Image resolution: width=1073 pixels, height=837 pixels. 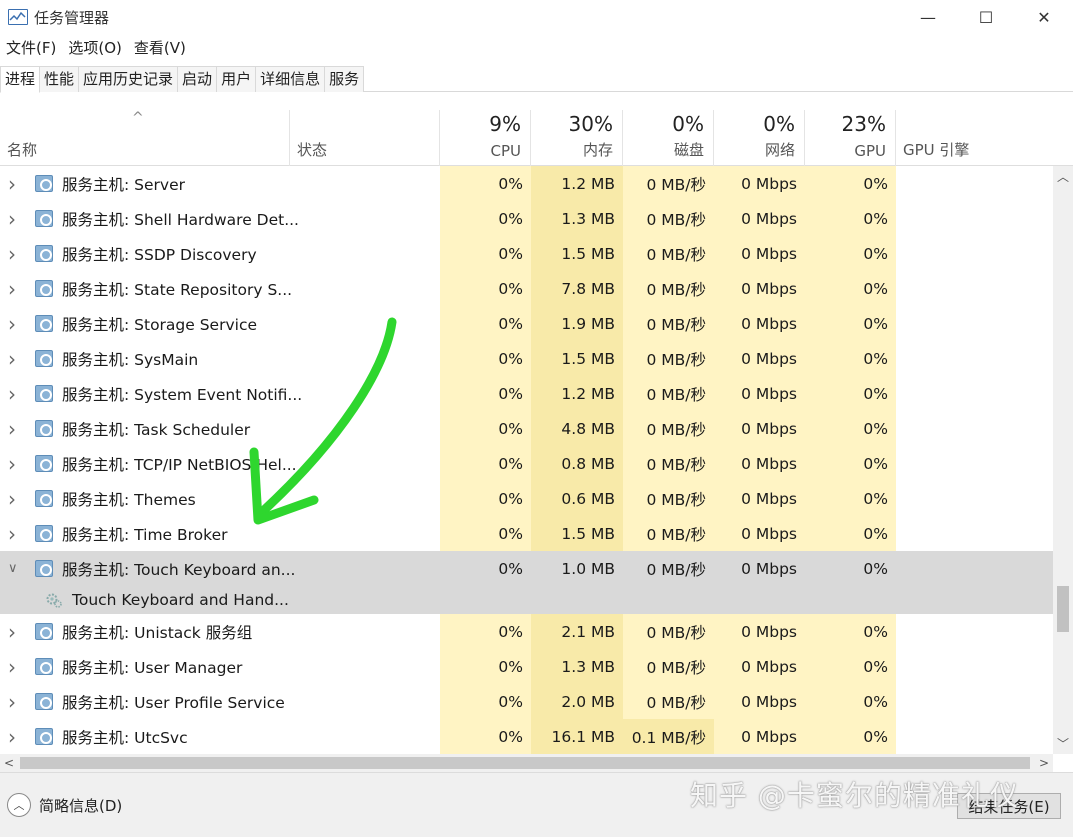 I want to click on process-name: 服务主机: Storage Service, so click(x=160, y=324).